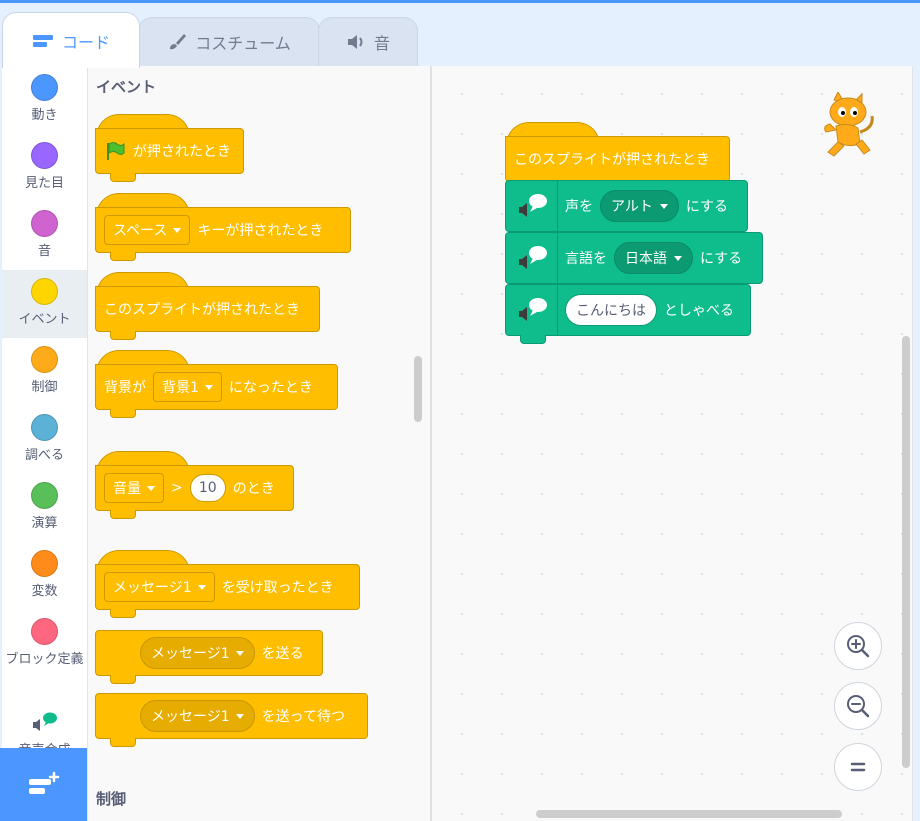 The image size is (920, 821). I want to click on voice-dropdown: アルト, so click(639, 206).